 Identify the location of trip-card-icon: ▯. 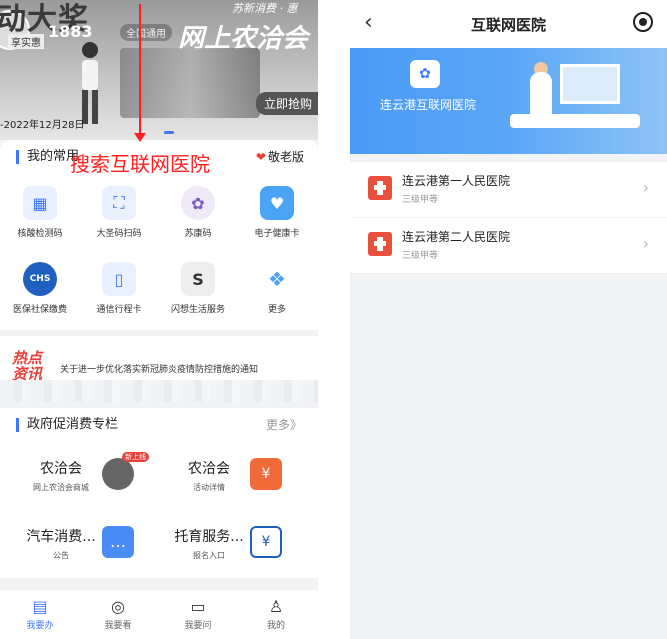
(119, 279).